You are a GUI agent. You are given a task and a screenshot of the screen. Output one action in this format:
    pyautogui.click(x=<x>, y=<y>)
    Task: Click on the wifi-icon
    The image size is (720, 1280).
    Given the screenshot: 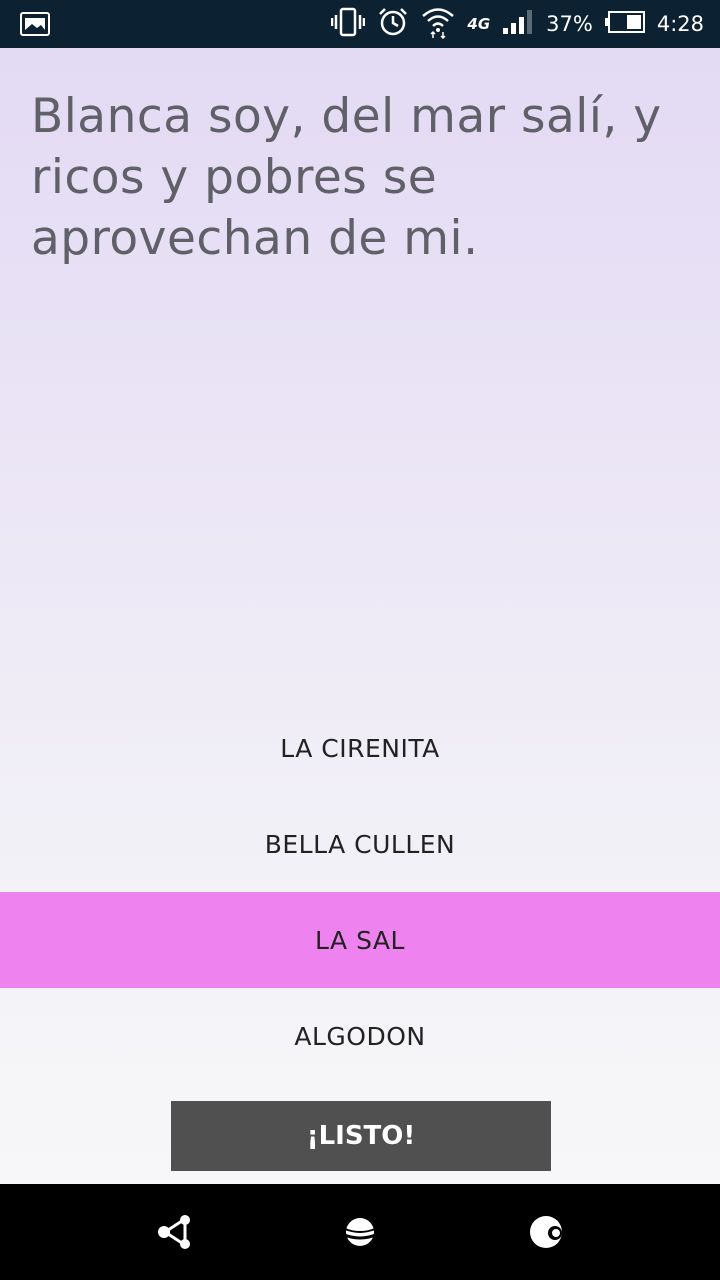 What is the action you would take?
    pyautogui.click(x=438, y=24)
    